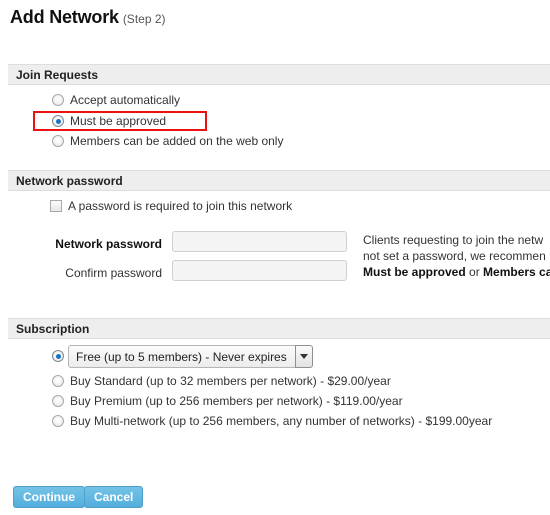 This screenshot has width=550, height=515. What do you see at coordinates (64, 17) in the screenshot?
I see `page-title-main: Add Network` at bounding box center [64, 17].